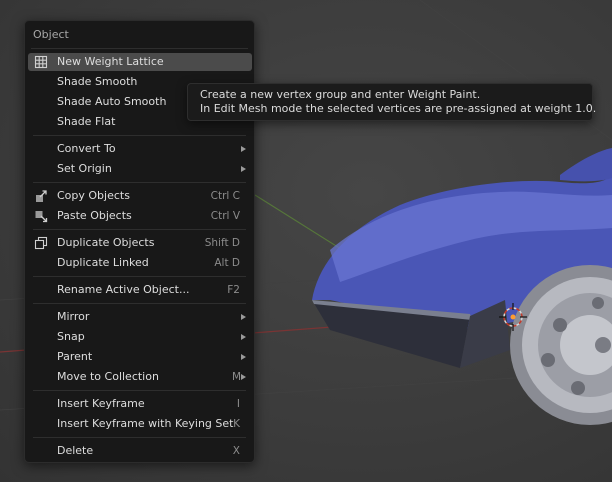  Describe the element at coordinates (112, 101) in the screenshot. I see `menu-item-label: Shade Auto Smooth` at that location.